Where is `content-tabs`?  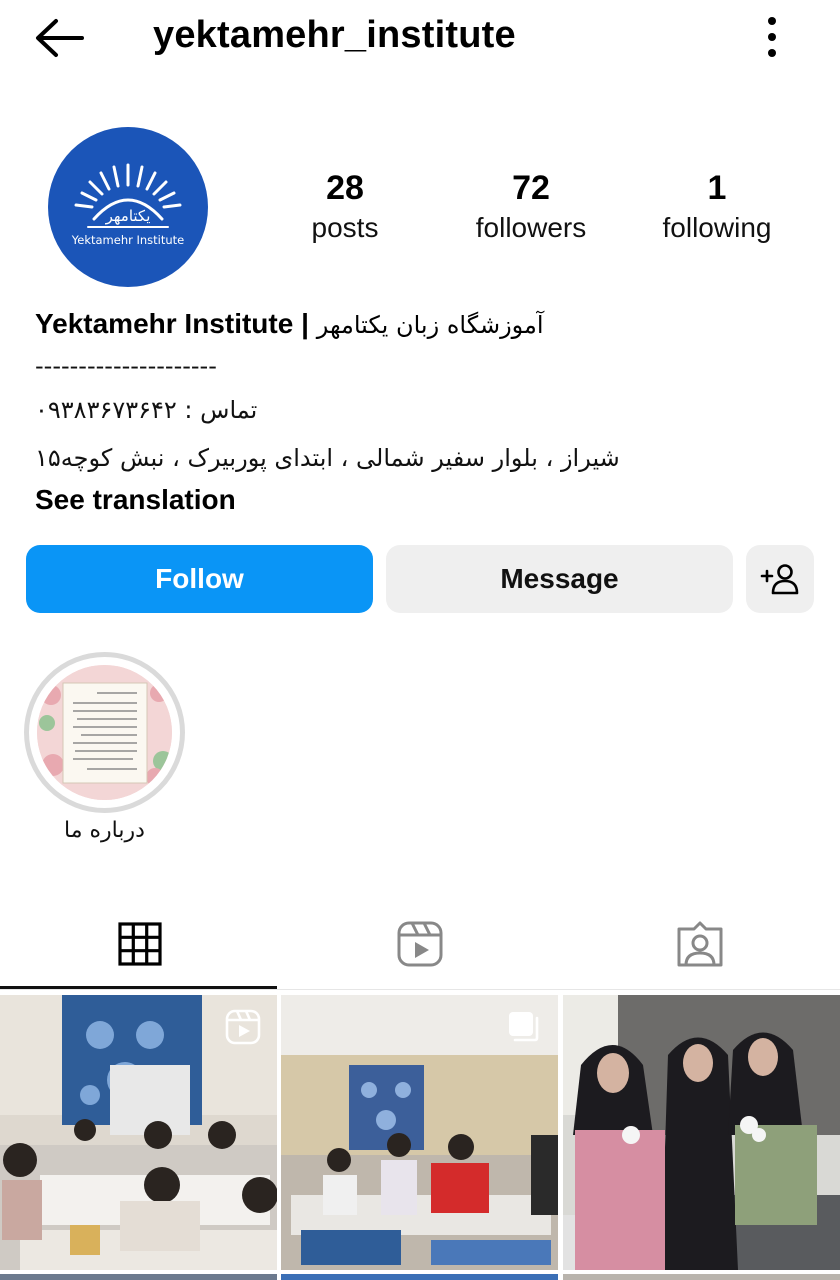 content-tabs is located at coordinates (420, 944).